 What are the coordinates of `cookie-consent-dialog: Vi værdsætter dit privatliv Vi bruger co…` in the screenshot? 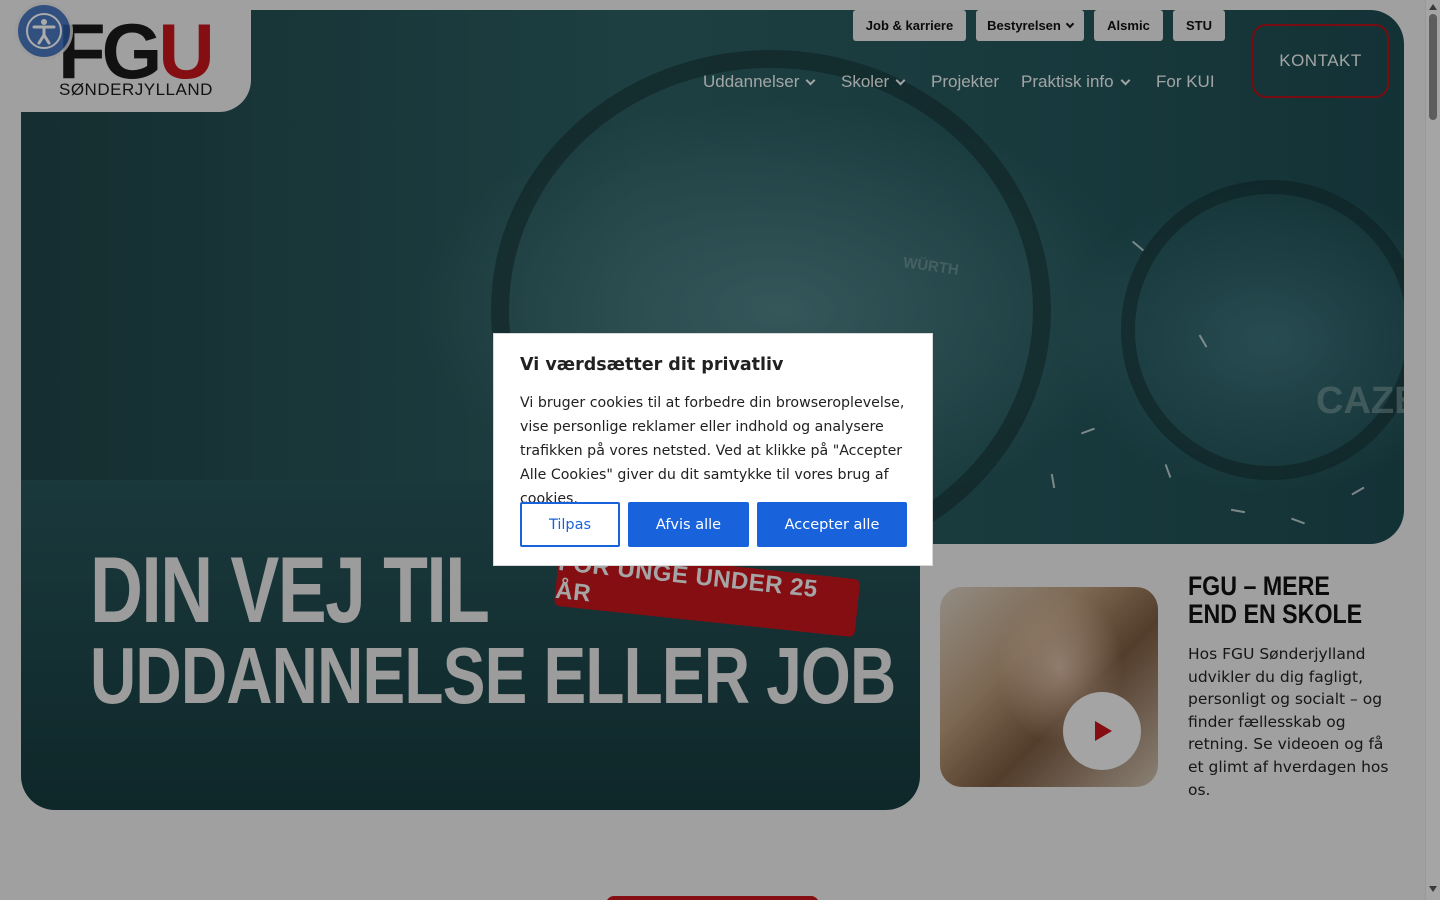 It's located at (713, 449).